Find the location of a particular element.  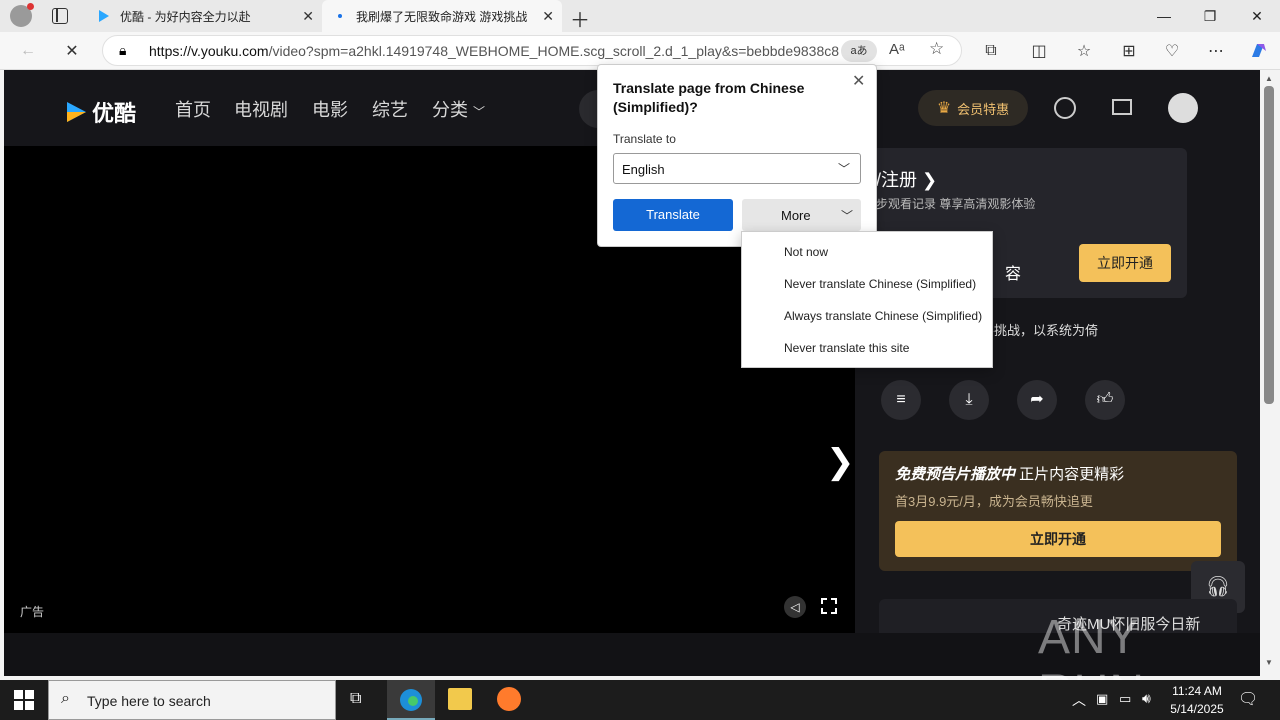

fullscreen-icon is located at coordinates (829, 606).